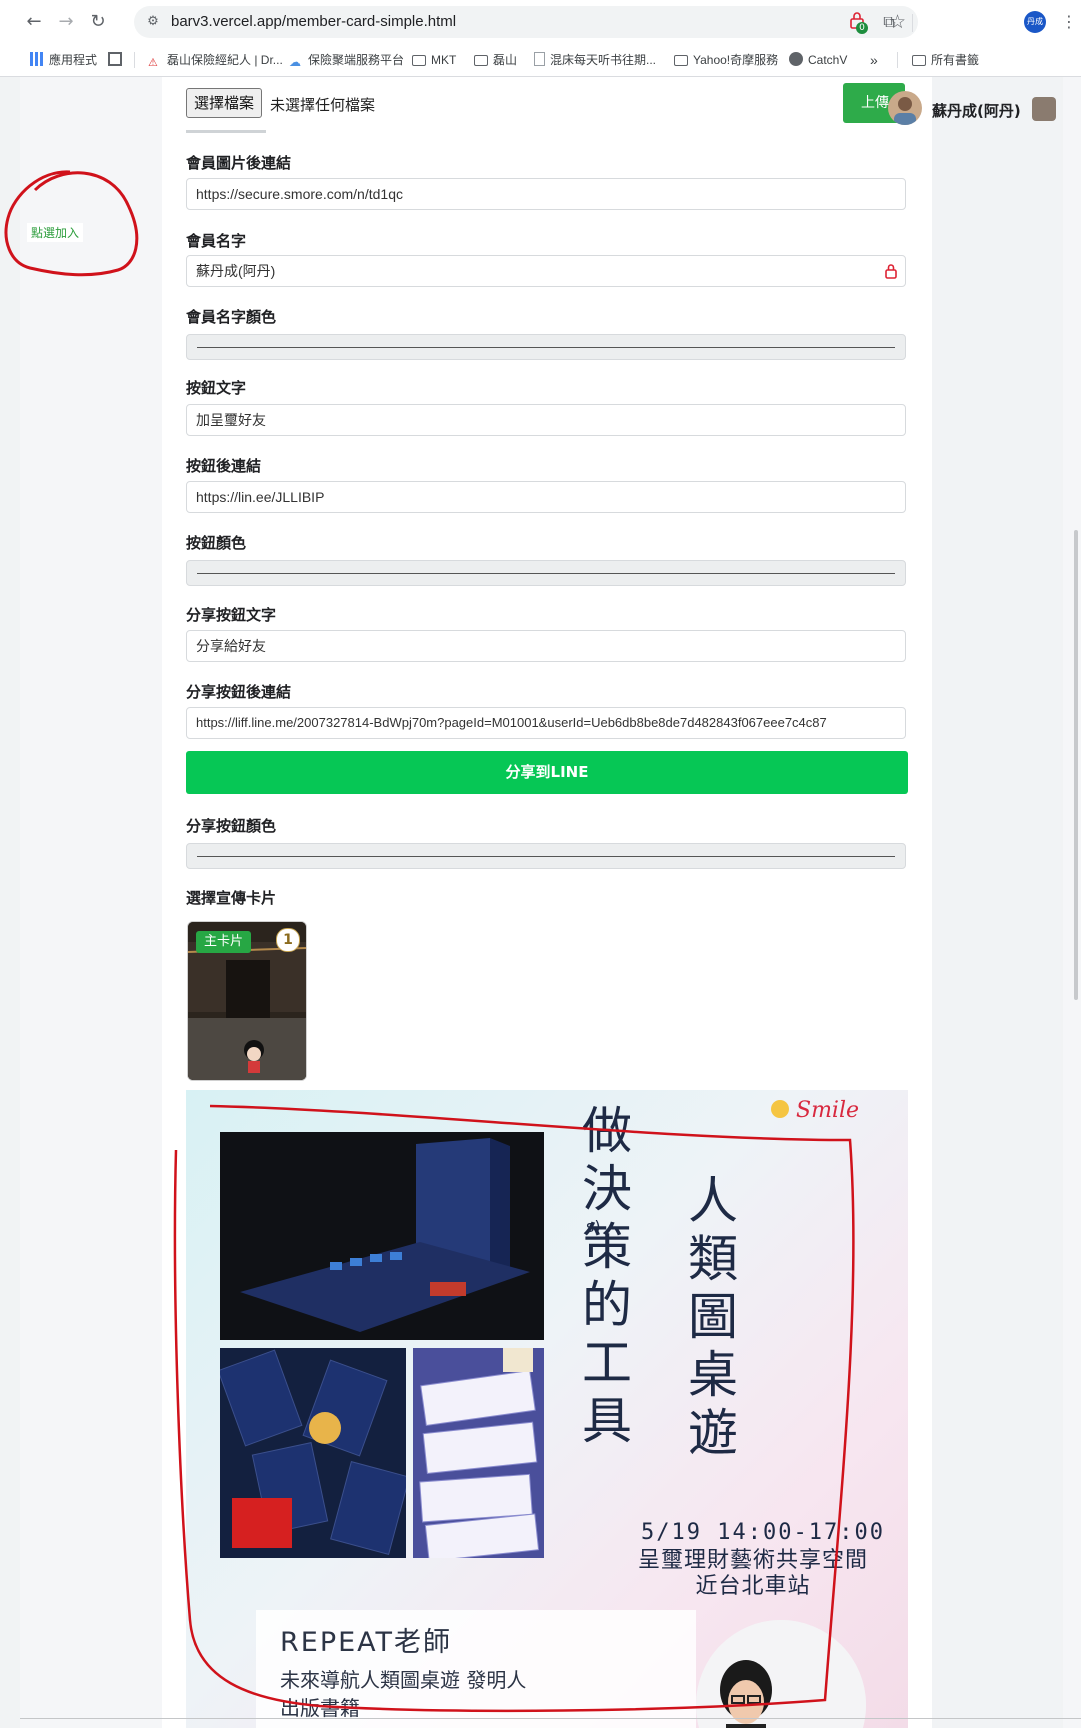 The width and height of the screenshot is (1081, 1728). What do you see at coordinates (905, 108) in the screenshot?
I see `user-avatar` at bounding box center [905, 108].